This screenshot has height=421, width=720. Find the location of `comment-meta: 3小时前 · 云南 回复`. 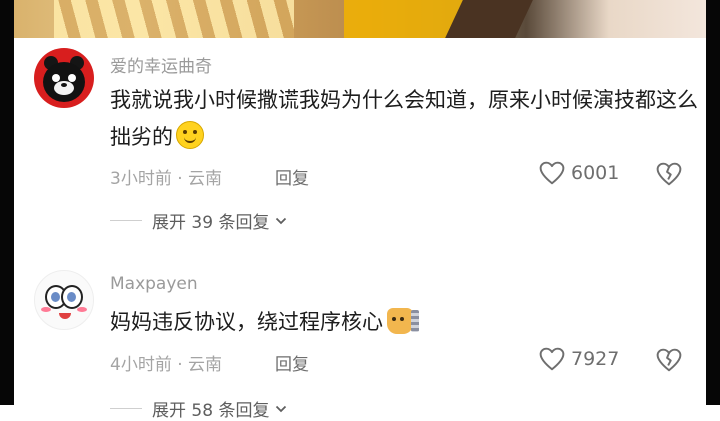

comment-meta: 3小时前 · 云南 回复 is located at coordinates (209, 176).